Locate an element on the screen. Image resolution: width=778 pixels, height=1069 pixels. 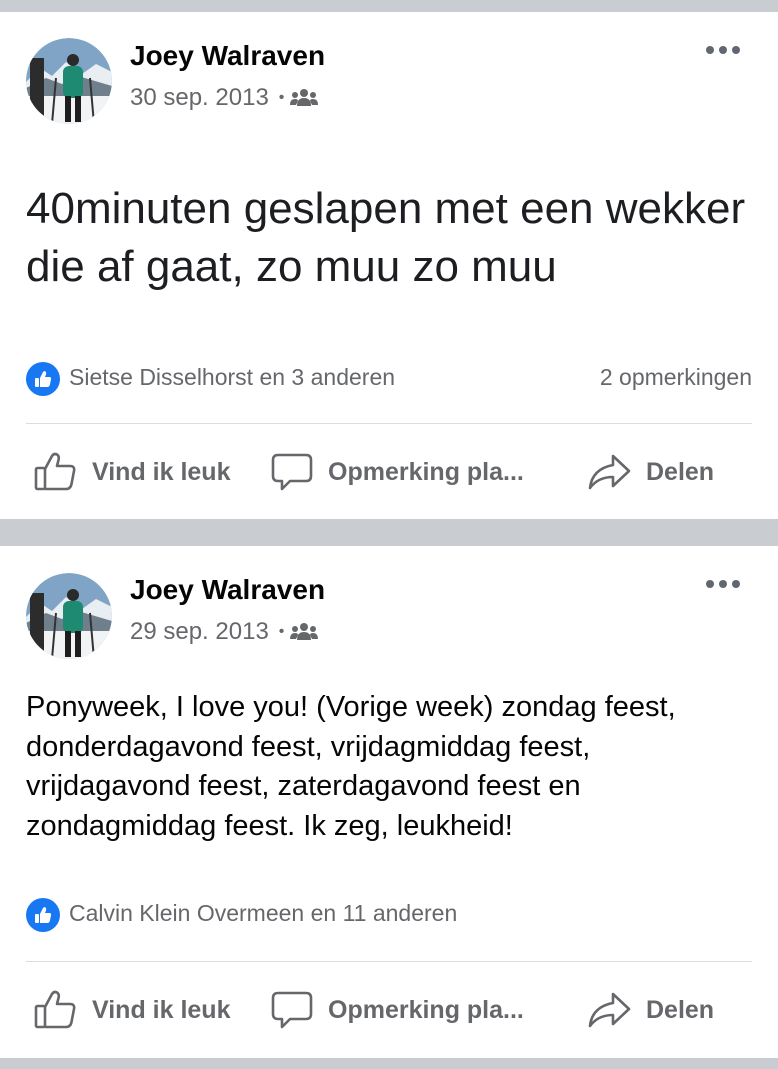
comments-count: 2 opmerkingen is located at coordinates (676, 377).